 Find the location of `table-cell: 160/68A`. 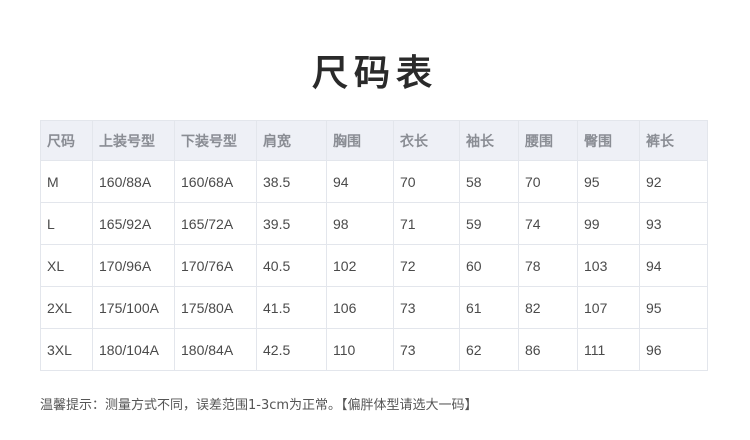

table-cell: 160/68A is located at coordinates (215, 181).